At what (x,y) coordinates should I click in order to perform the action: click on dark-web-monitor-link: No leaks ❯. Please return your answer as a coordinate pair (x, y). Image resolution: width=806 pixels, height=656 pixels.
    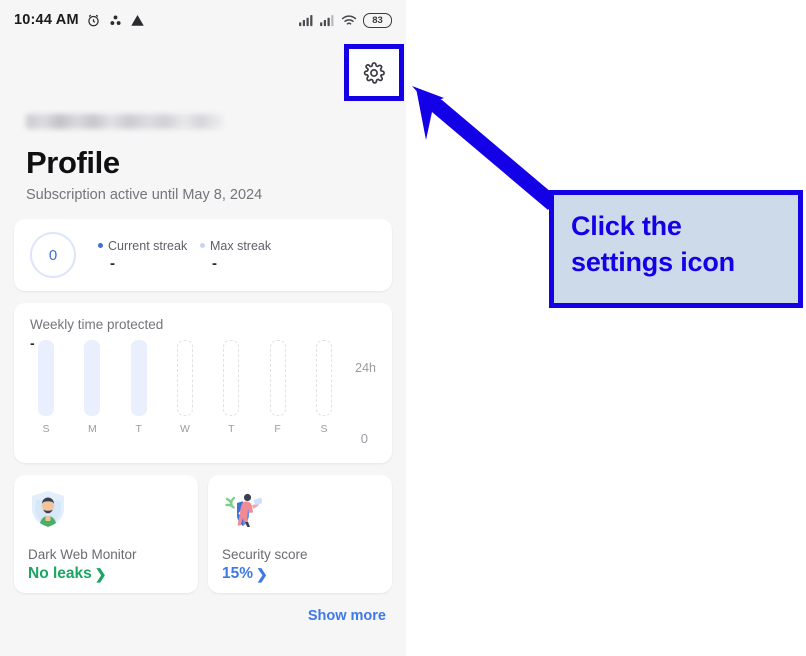
    Looking at the image, I should click on (107, 574).